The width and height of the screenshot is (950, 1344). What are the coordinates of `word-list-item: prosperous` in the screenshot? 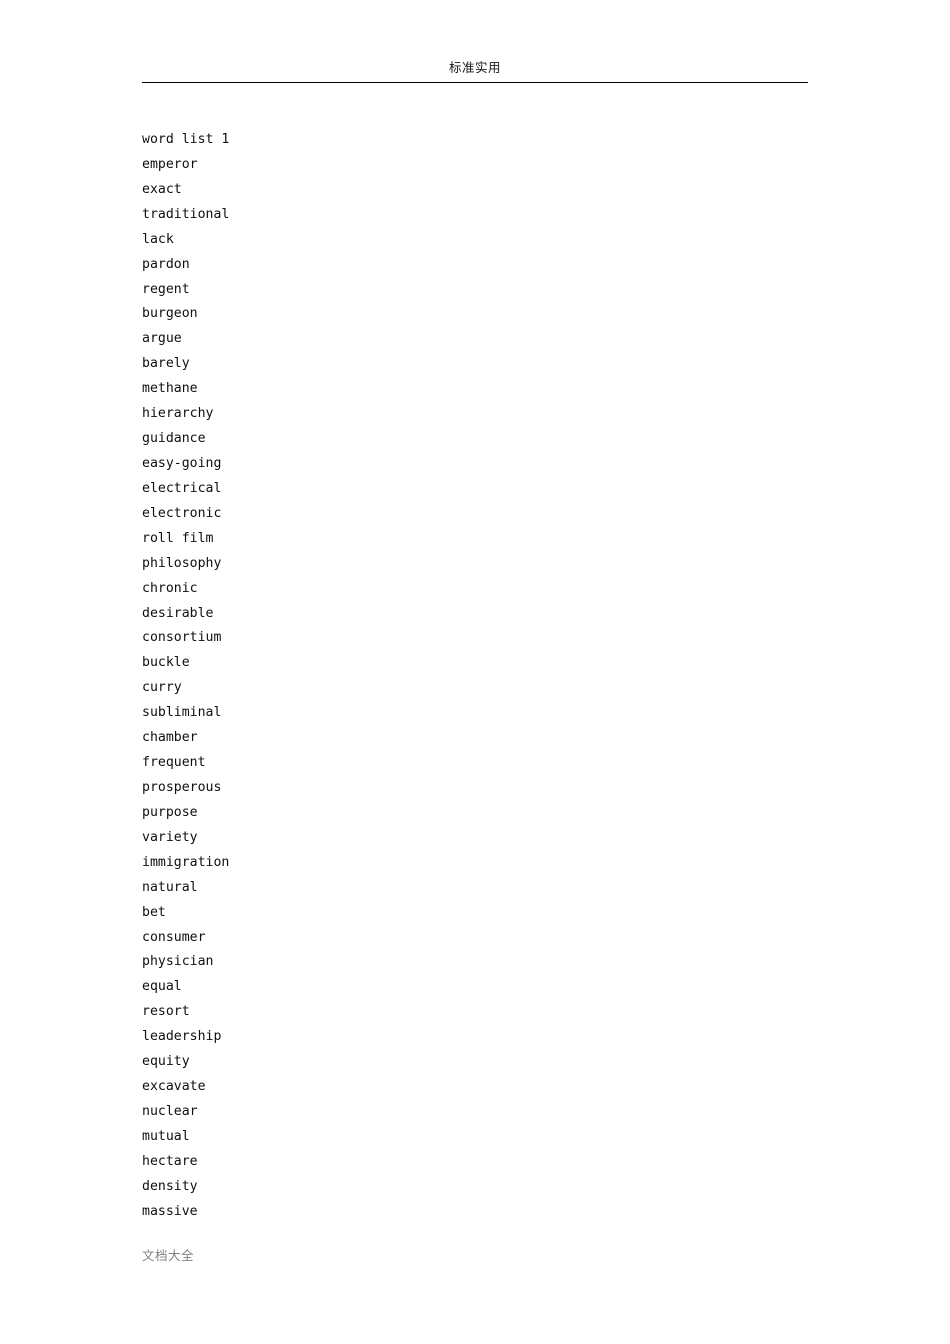 It's located at (182, 787).